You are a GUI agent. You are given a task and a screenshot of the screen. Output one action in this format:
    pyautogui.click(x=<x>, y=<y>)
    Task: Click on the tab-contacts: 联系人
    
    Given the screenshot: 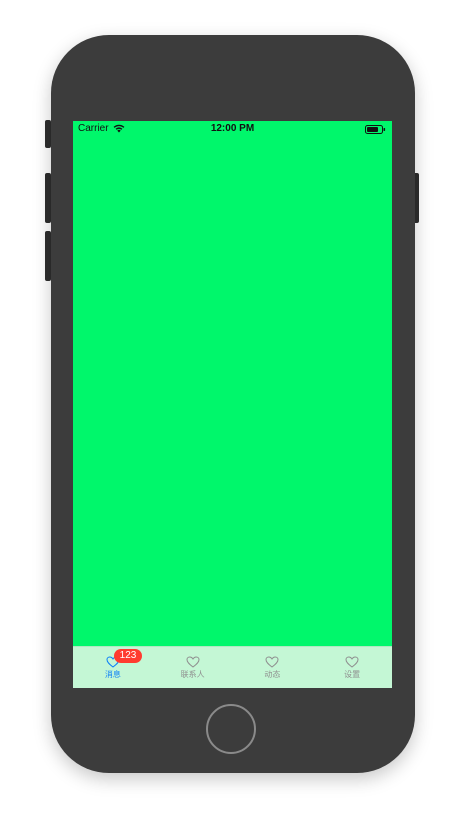 What is the action you would take?
    pyautogui.click(x=193, y=667)
    